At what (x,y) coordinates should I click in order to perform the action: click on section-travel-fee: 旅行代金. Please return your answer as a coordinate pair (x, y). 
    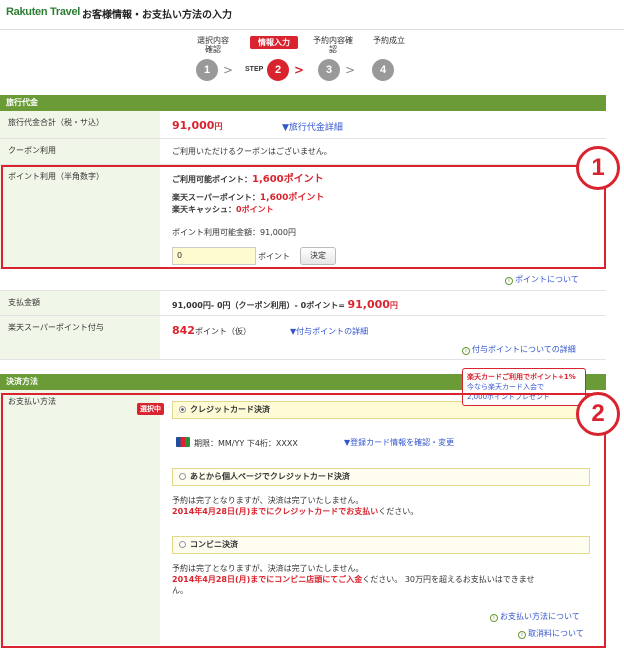
    Looking at the image, I should click on (303, 103).